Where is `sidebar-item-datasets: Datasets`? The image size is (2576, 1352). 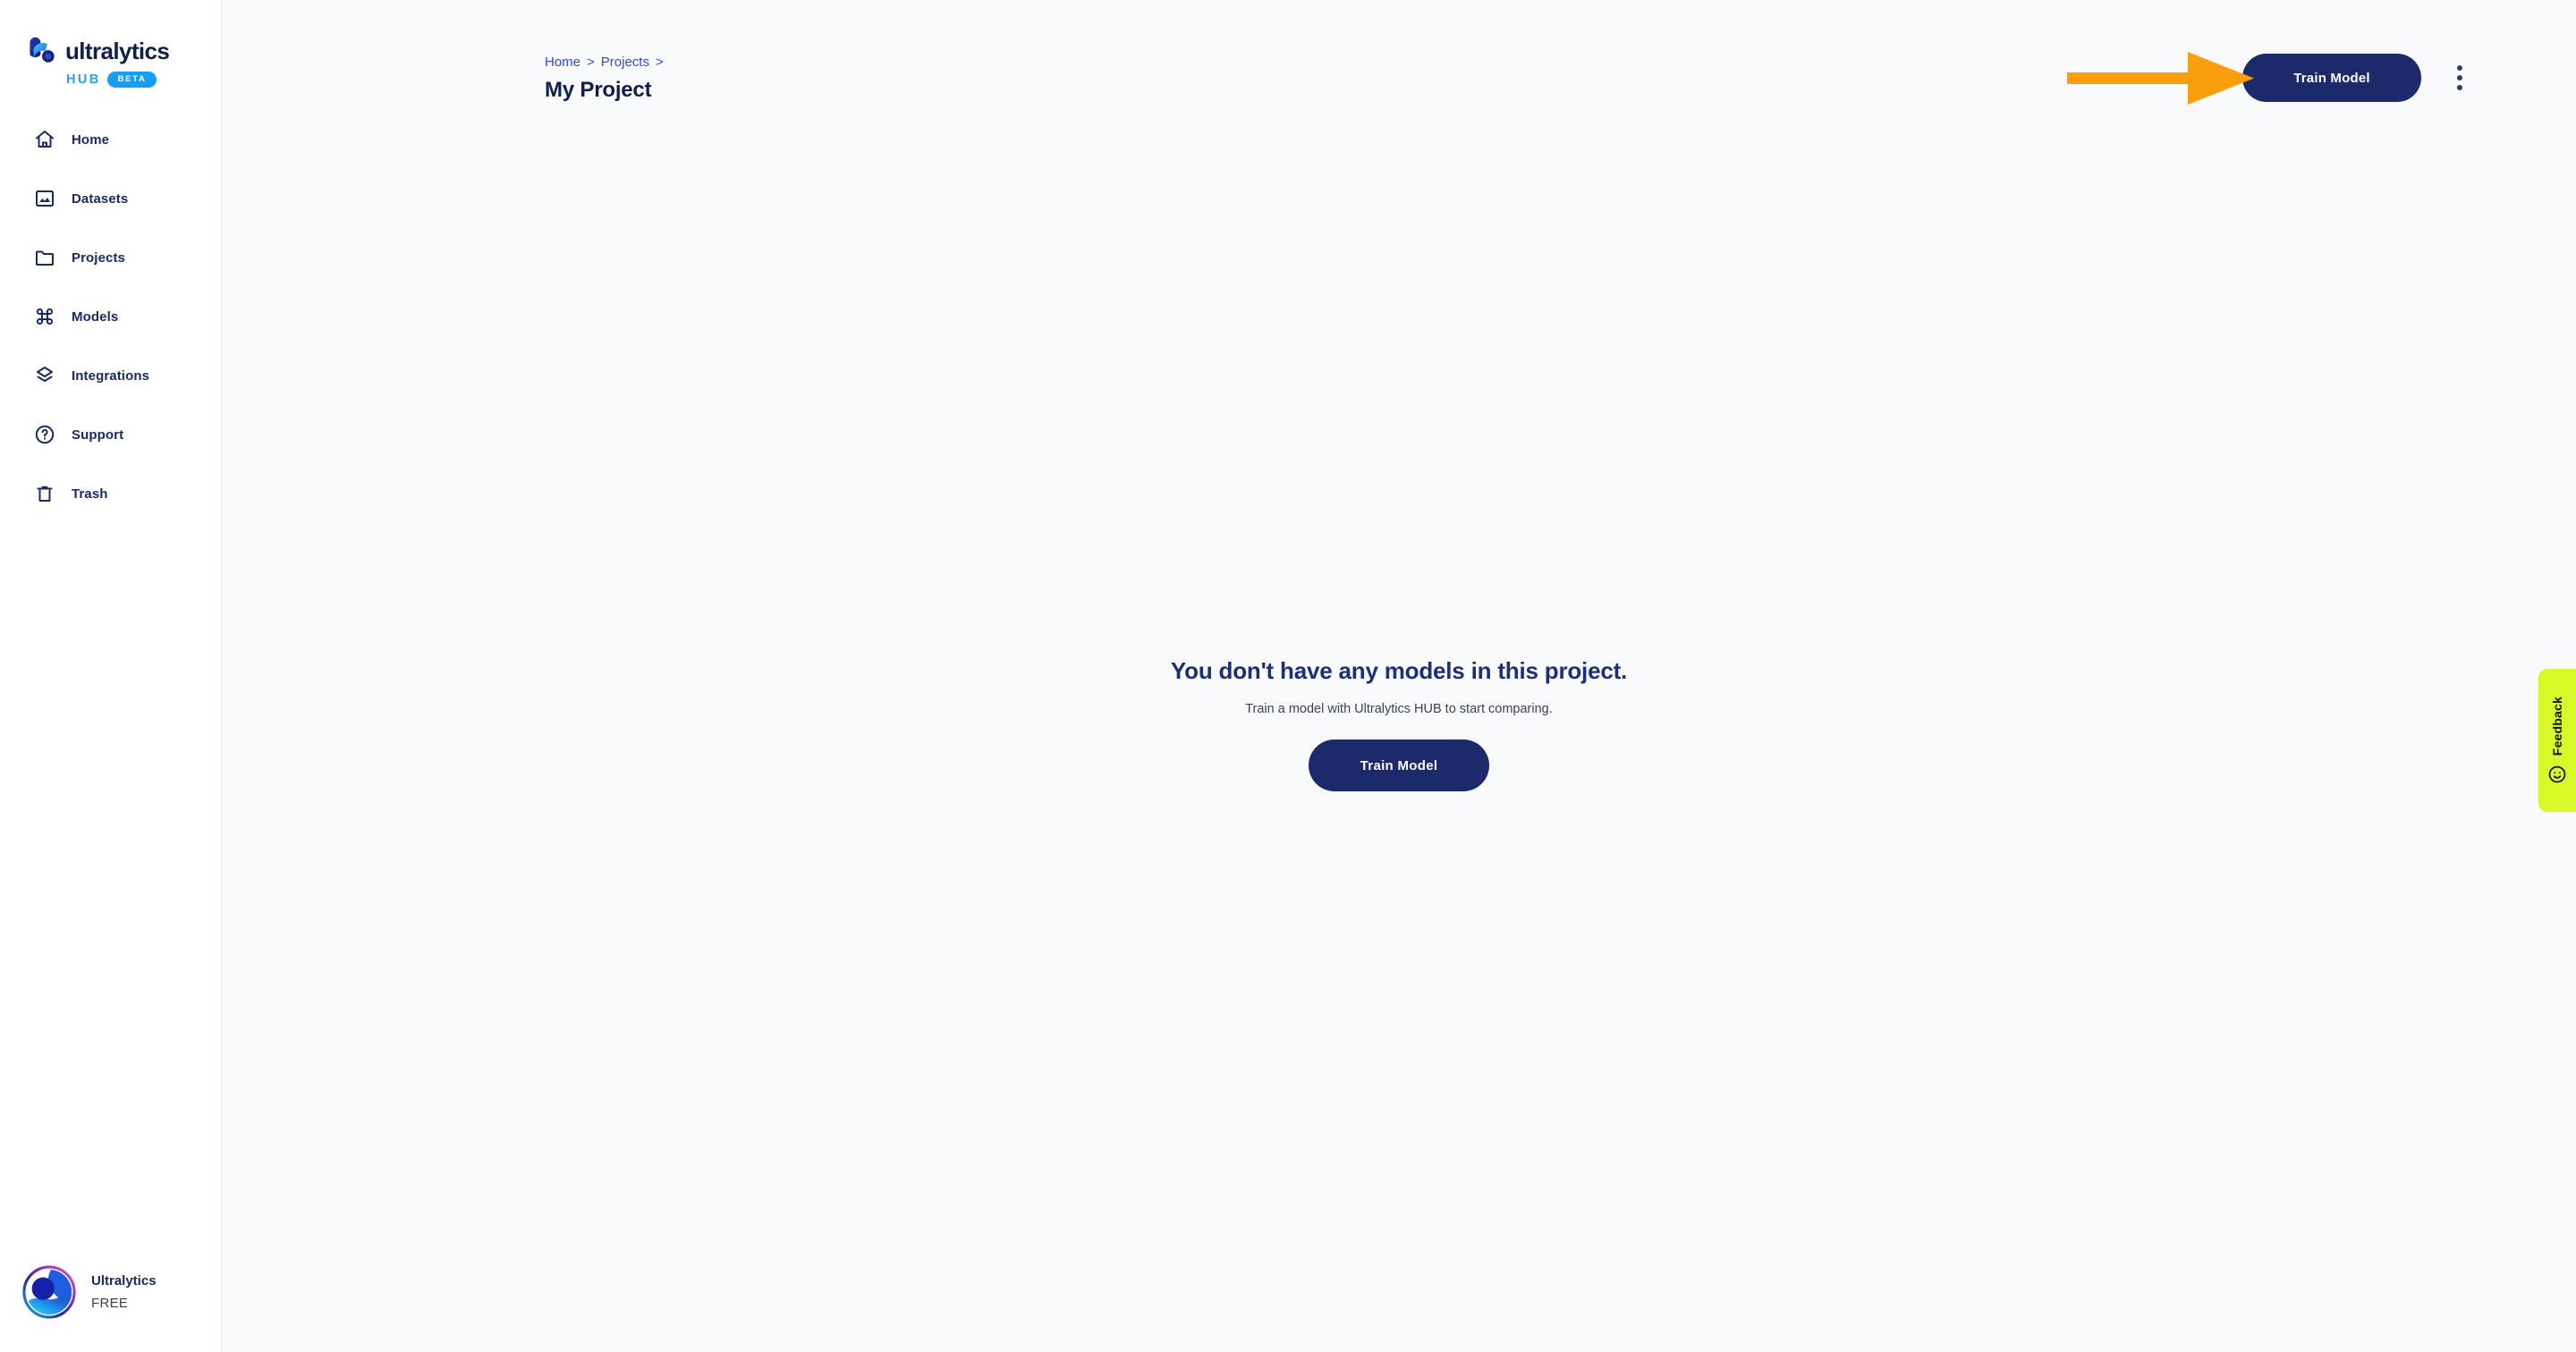 sidebar-item-datasets: Datasets is located at coordinates (110, 198).